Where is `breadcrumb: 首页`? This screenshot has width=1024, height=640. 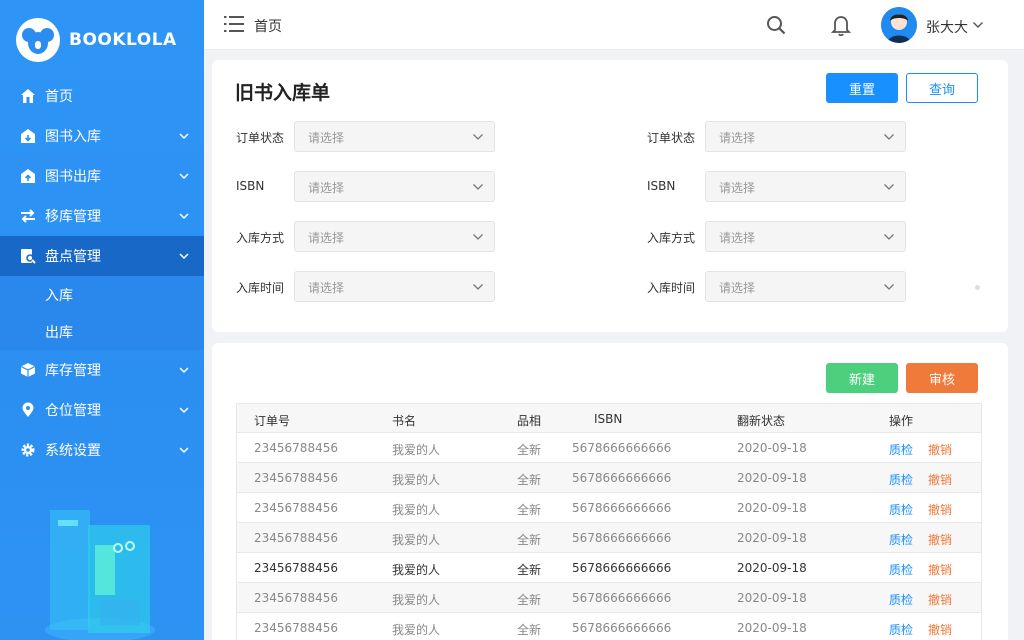 breadcrumb: 首页 is located at coordinates (268, 26).